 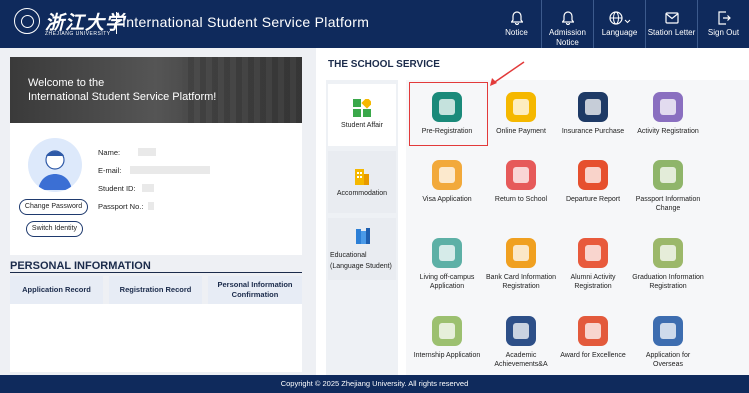 I want to click on service-item: Alumni Activity Registration, so click(x=593, y=264).